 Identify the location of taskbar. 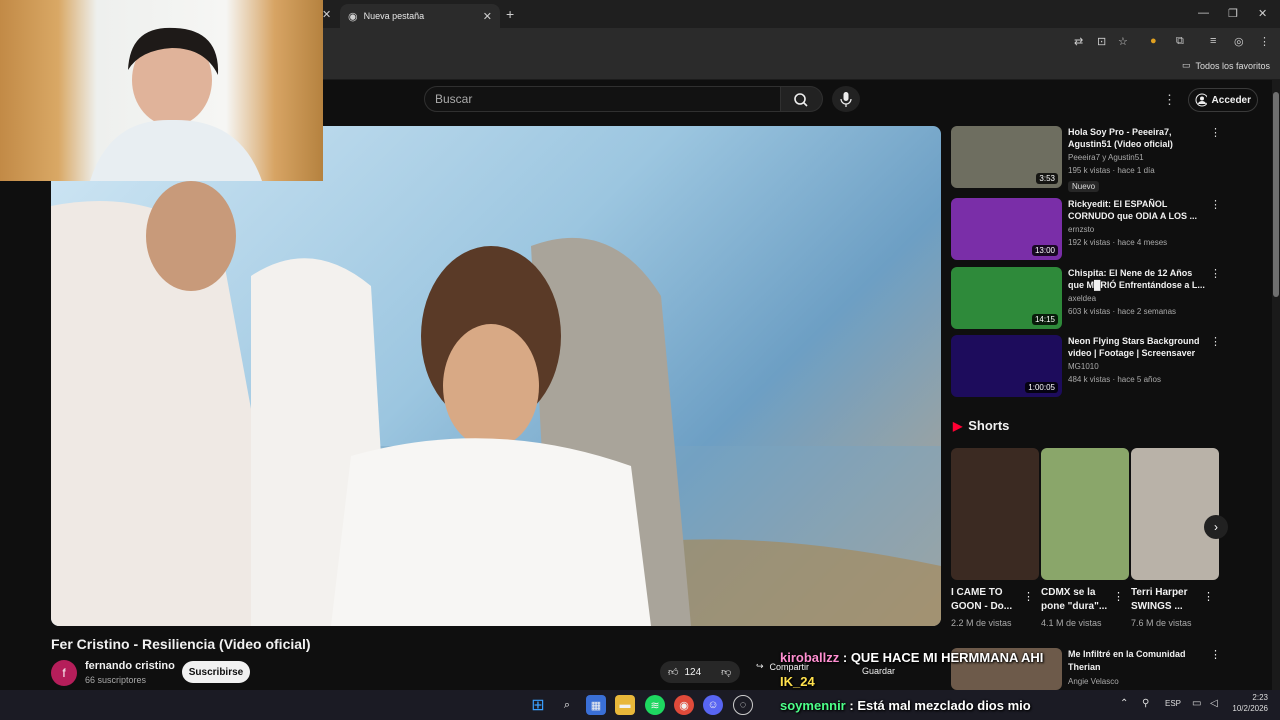
(640, 705).